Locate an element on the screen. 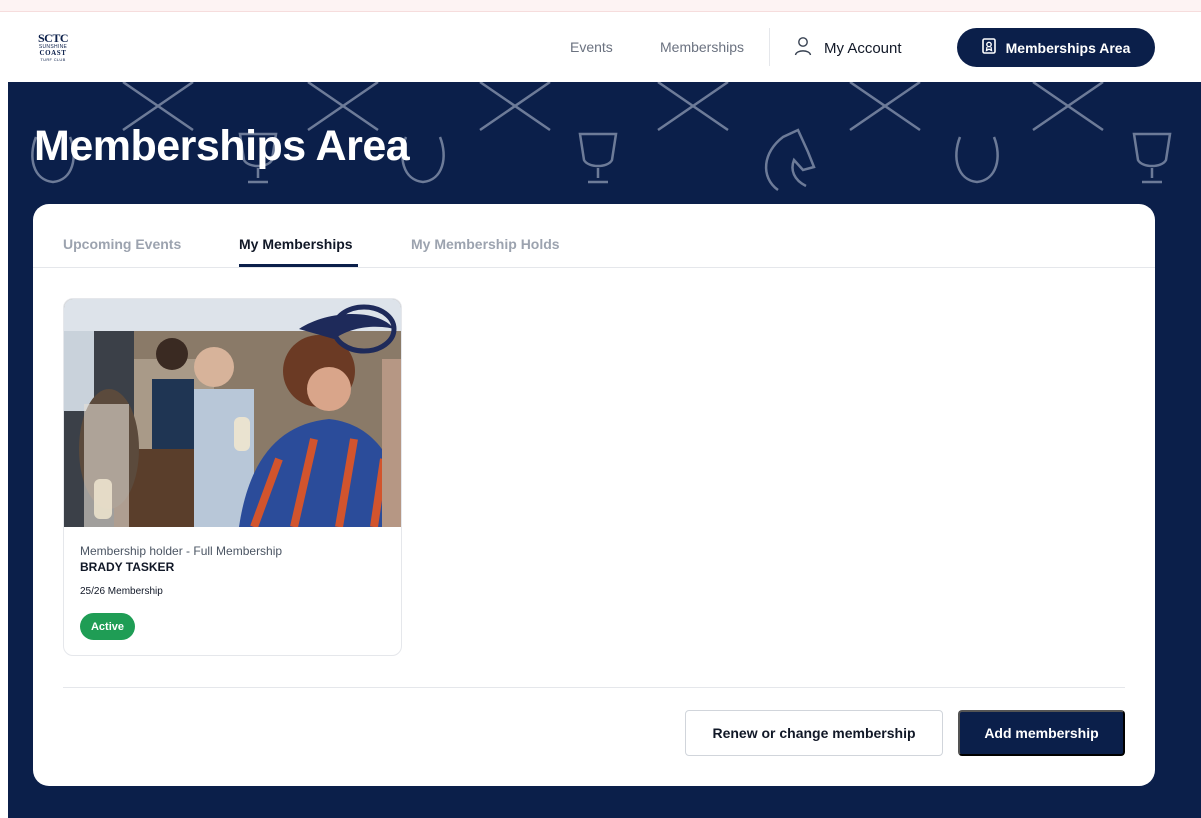 Image resolution: width=1201 pixels, height=818 pixels. memberships-area-button: Memberships Area is located at coordinates (1056, 47).